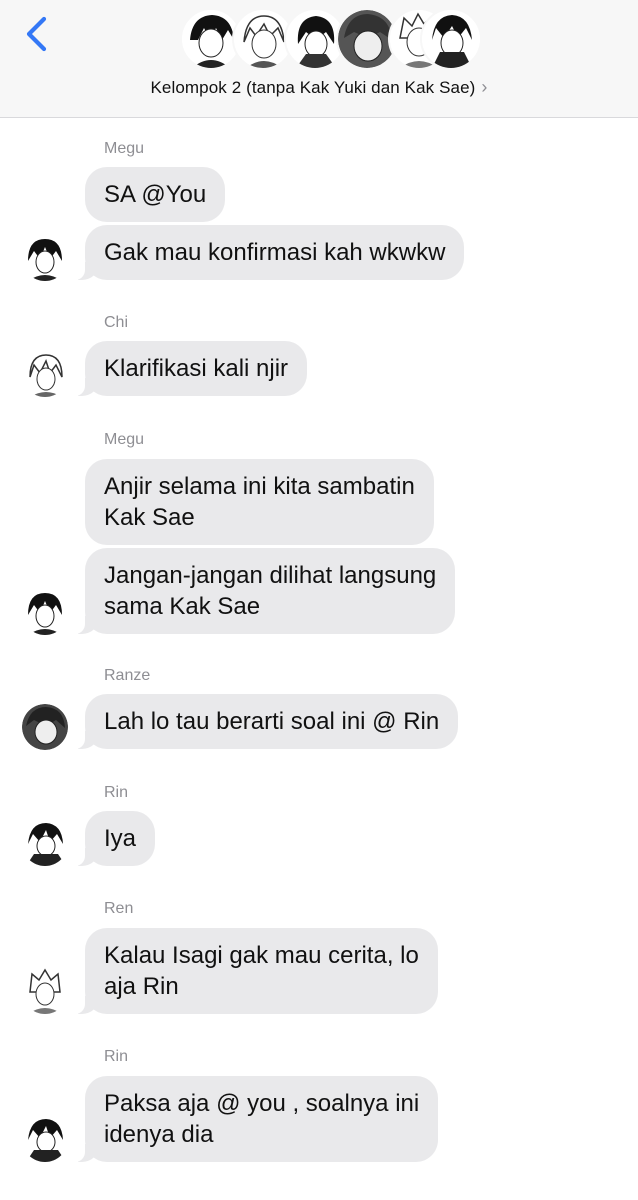 The image size is (638, 1200). Describe the element at coordinates (259, 486) in the screenshot. I see `message-text-line: Anjir selama ini kita sambatin` at that location.